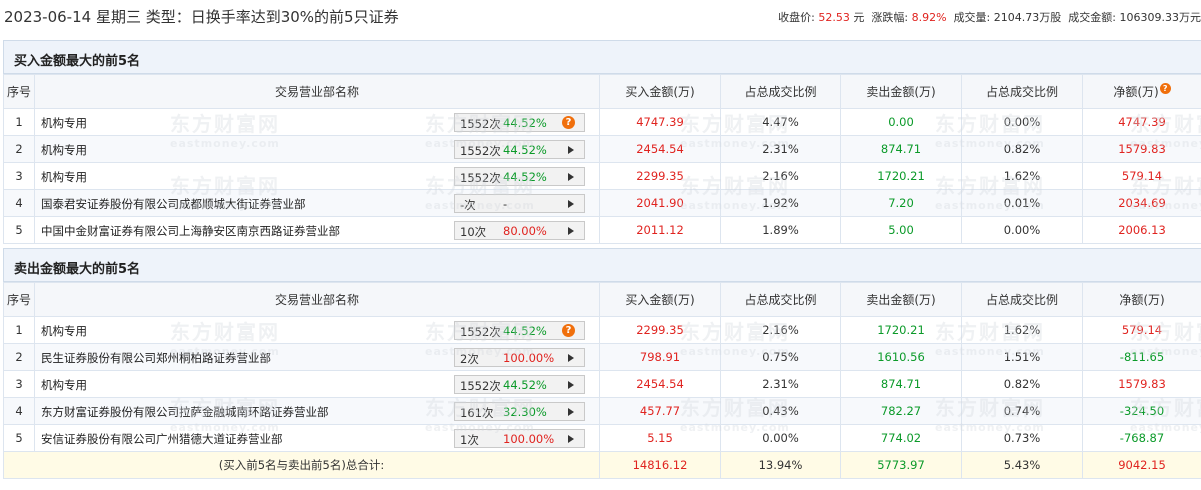 This screenshot has height=490, width=1201. What do you see at coordinates (317, 203) in the screenshot?
I see `broker-cell: 国泰君安证券股份有限公司成都顺城大街证券营业部 -次 -` at bounding box center [317, 203].